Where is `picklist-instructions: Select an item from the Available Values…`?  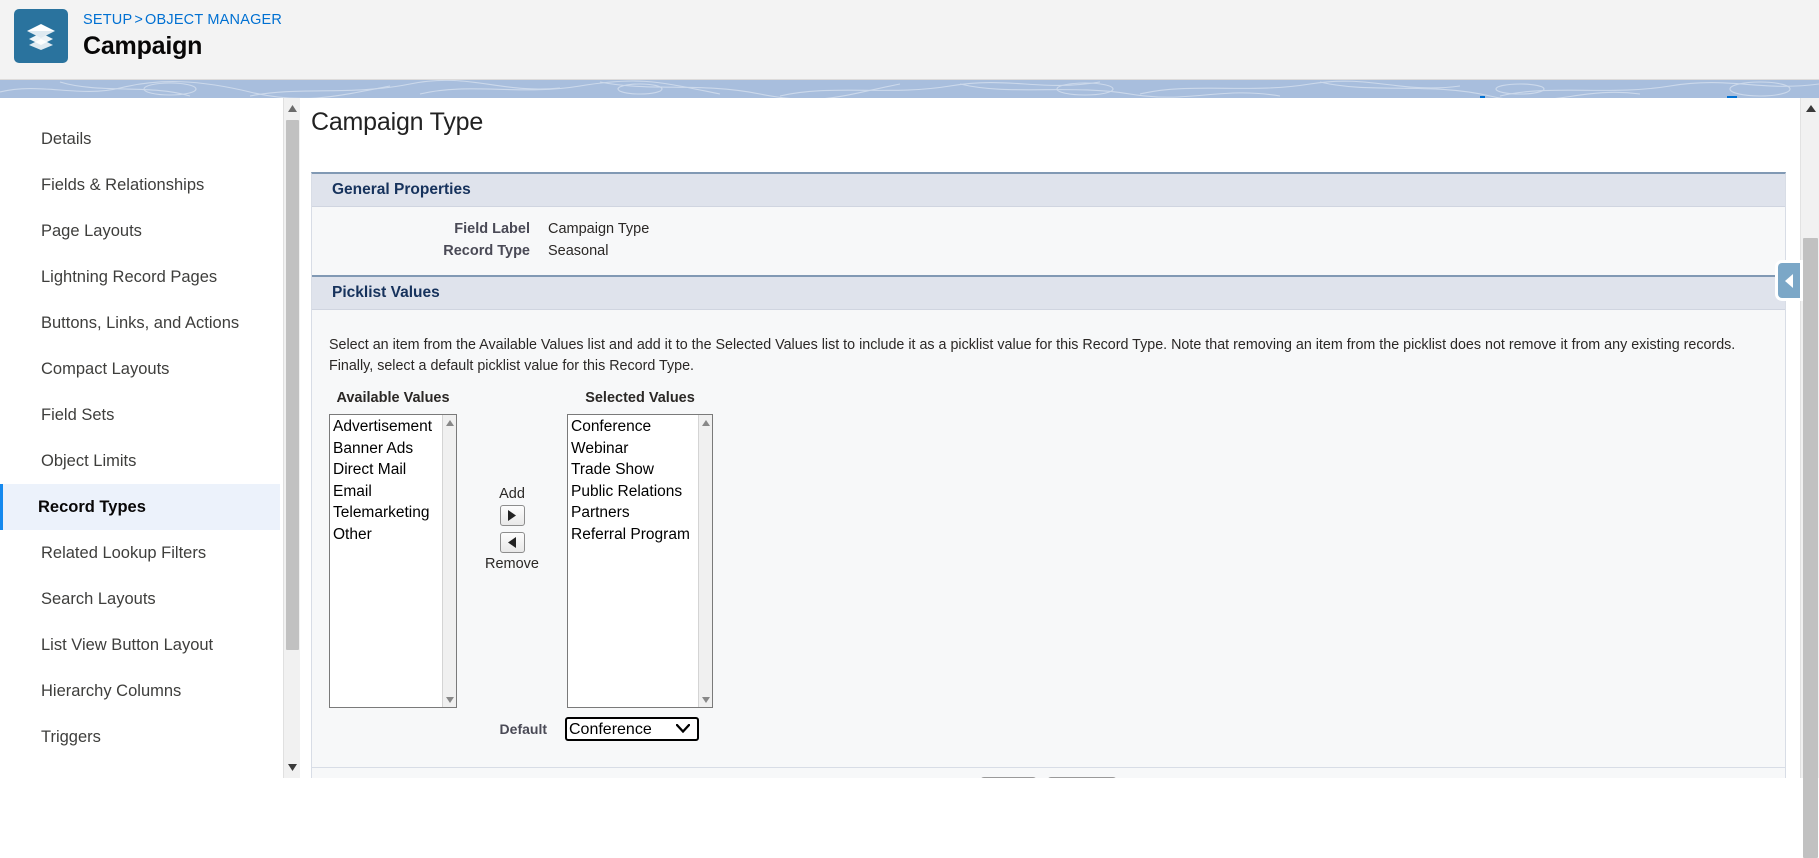
picklist-instructions: Select an item from the Available Values… is located at coordinates (1032, 355).